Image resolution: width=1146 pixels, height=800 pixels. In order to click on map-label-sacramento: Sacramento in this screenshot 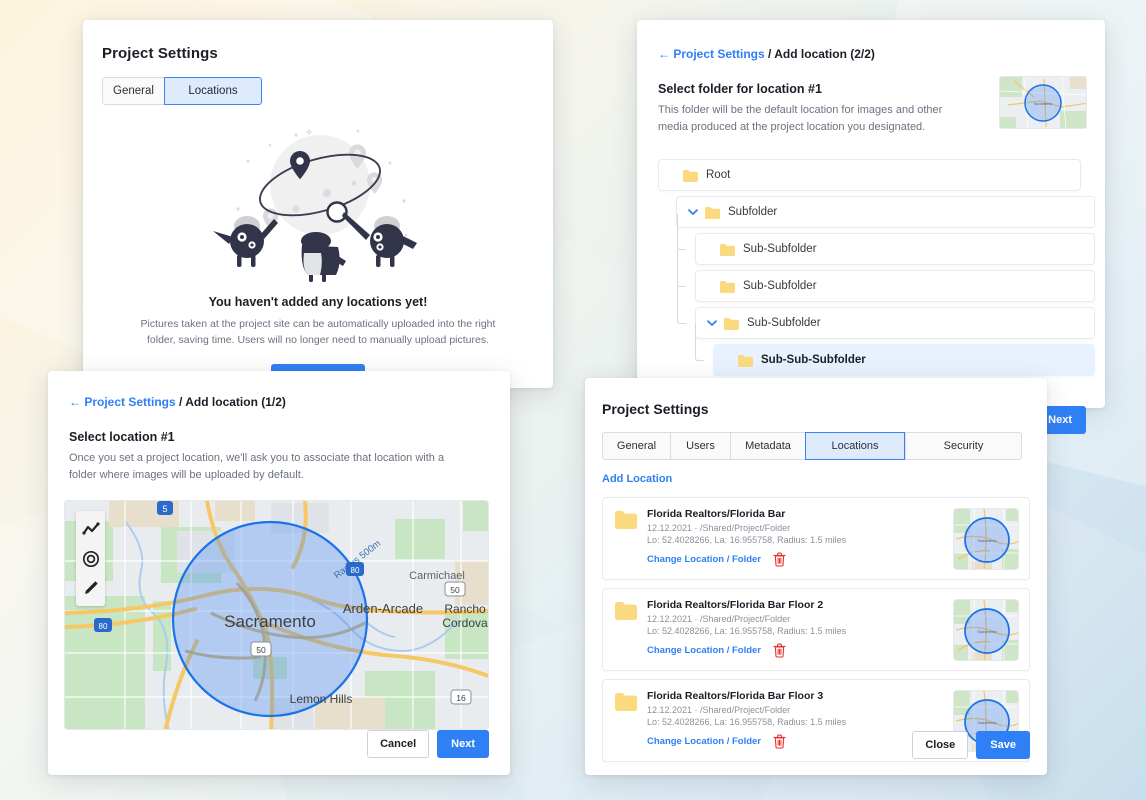, I will do `click(270, 621)`.